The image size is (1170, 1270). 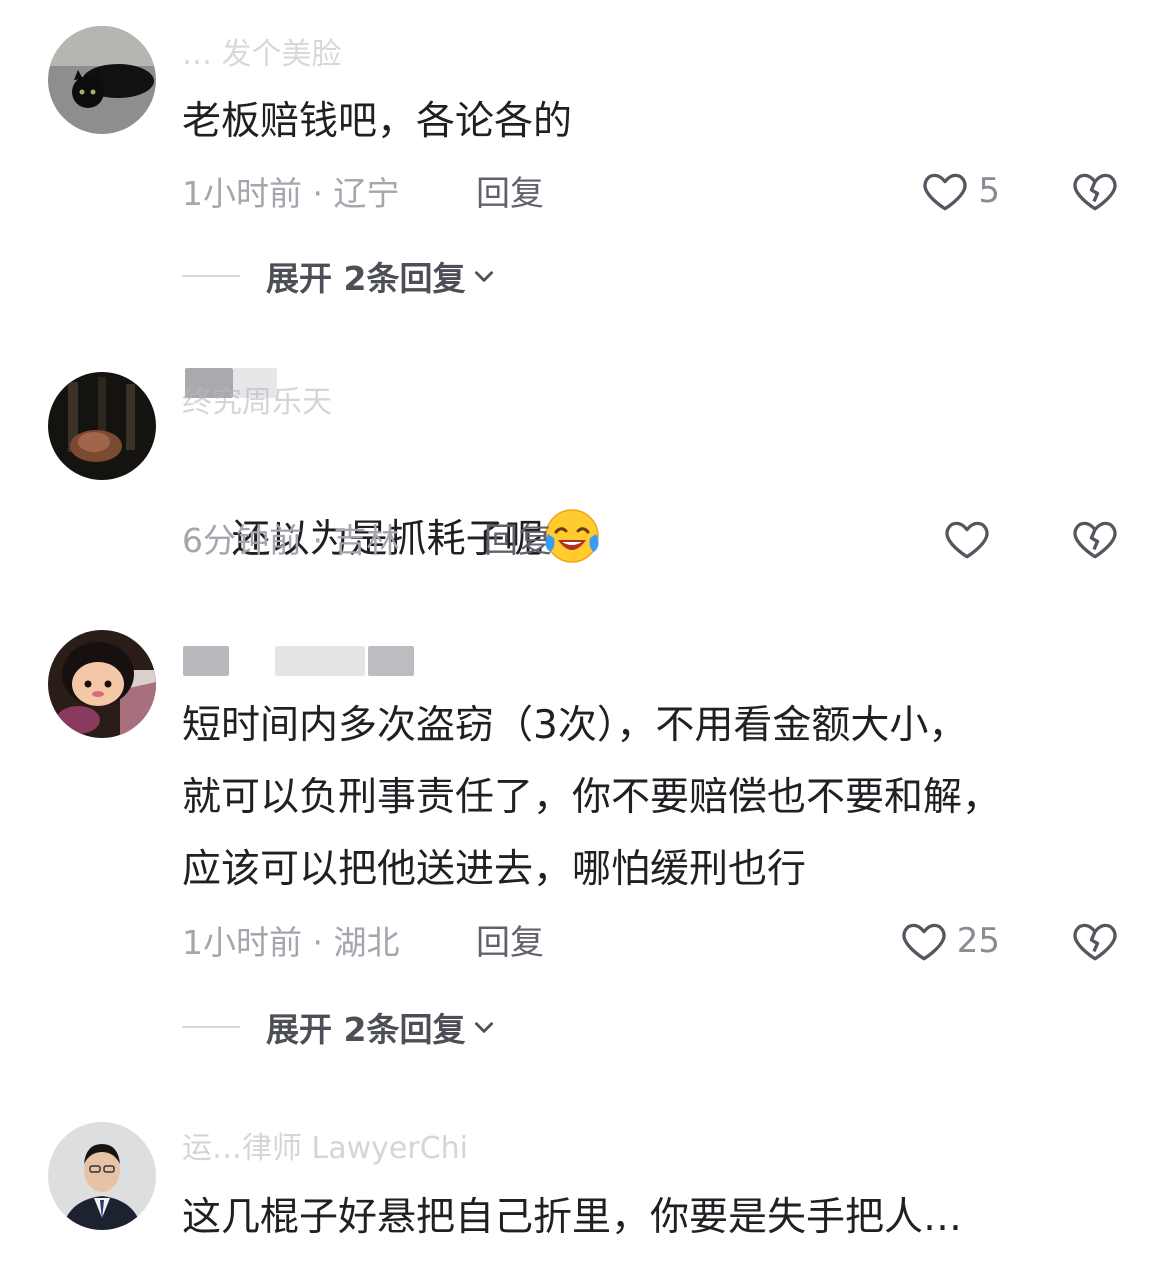 I want to click on like-count: 5, so click(x=989, y=191).